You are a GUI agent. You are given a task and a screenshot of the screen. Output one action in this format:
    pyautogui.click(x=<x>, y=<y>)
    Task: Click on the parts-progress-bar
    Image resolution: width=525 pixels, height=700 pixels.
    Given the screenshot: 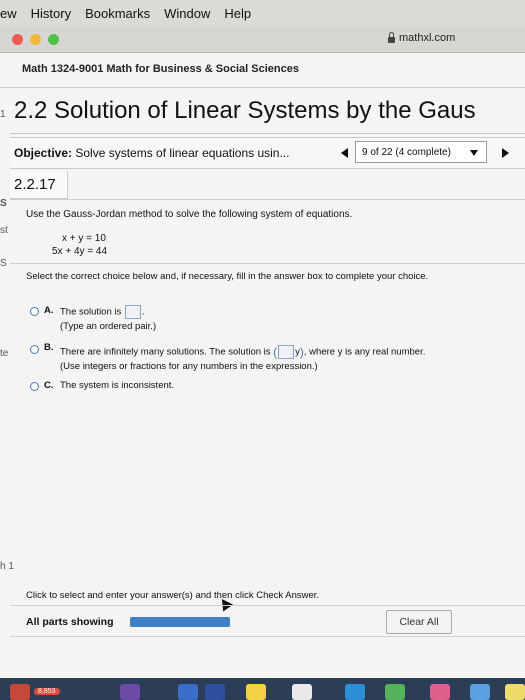 What is the action you would take?
    pyautogui.click(x=180, y=622)
    